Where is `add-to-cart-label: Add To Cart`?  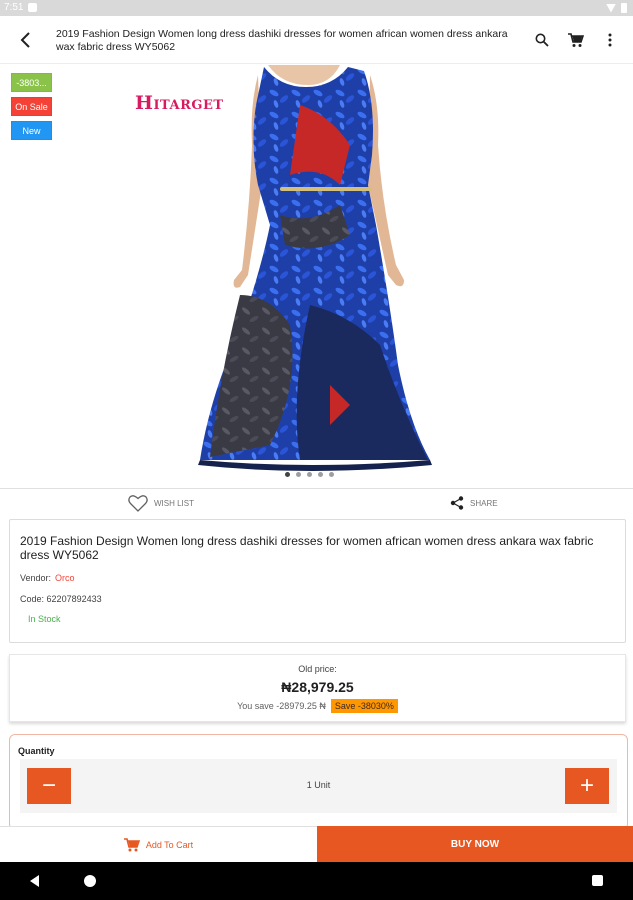 add-to-cart-label: Add To Cart is located at coordinates (169, 844).